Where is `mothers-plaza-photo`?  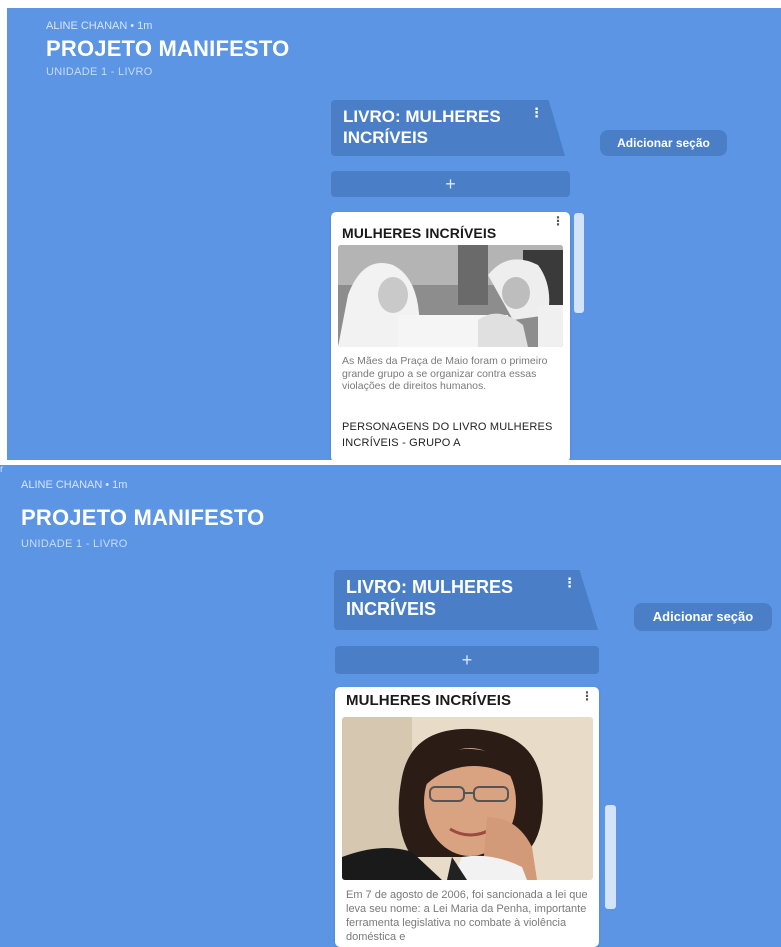 mothers-plaza-photo is located at coordinates (450, 296).